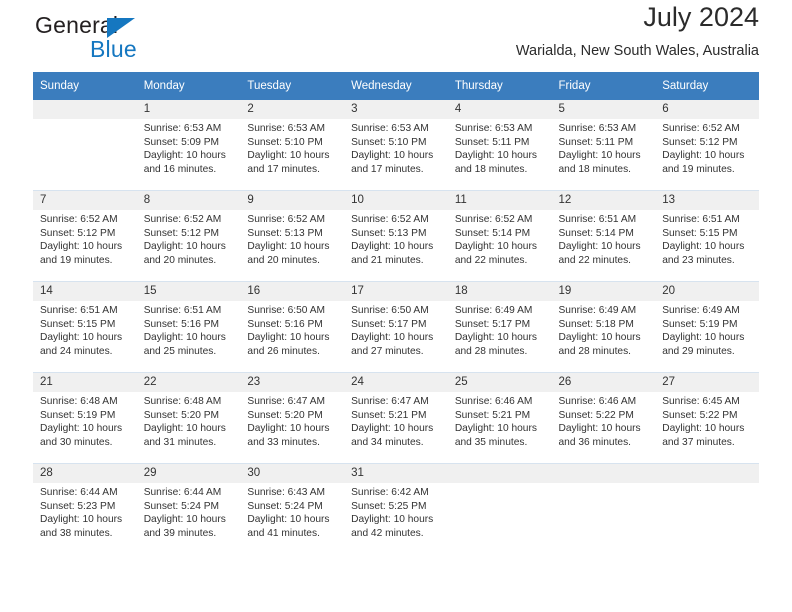 This screenshot has width=792, height=612. What do you see at coordinates (85, 145) in the screenshot?
I see `calendar-day-cell-empty` at bounding box center [85, 145].